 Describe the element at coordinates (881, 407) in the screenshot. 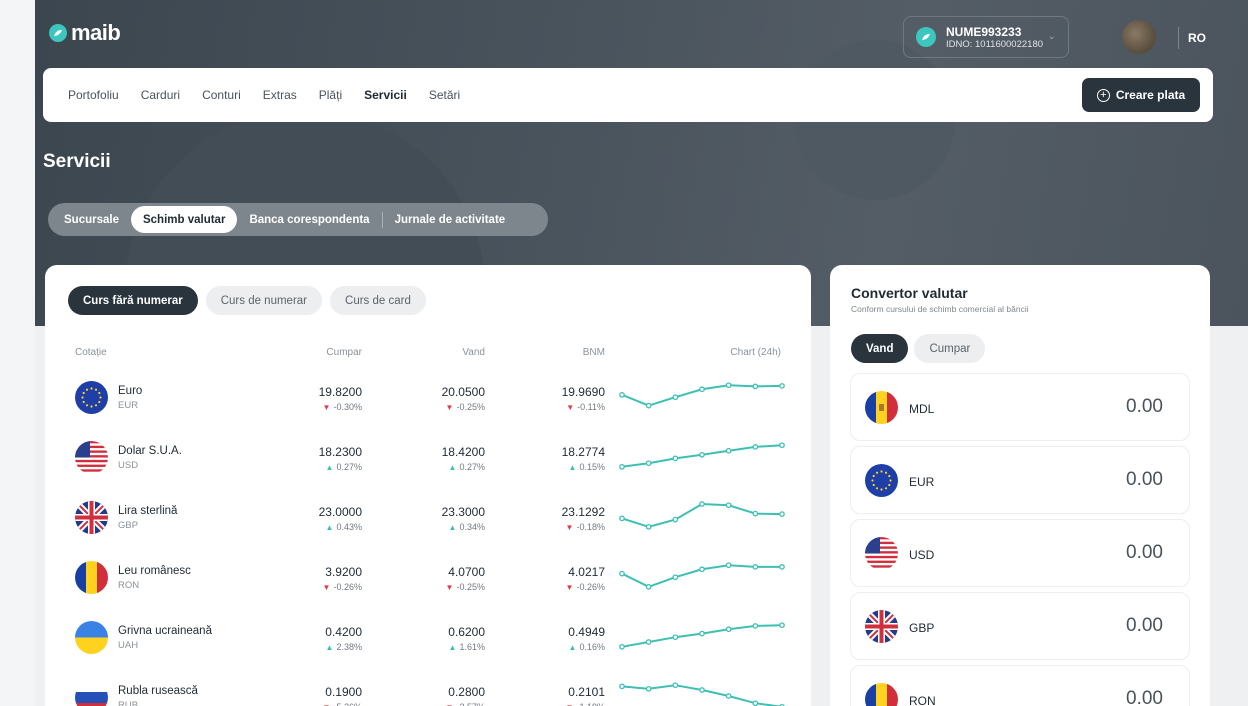

I see `md-flag-icon` at that location.